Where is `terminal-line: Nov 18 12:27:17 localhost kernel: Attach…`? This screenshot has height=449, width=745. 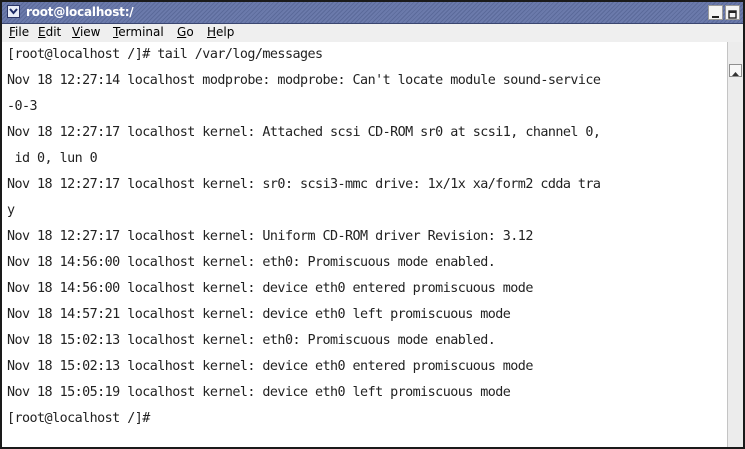 terminal-line: Nov 18 12:27:17 localhost kernel: Attach… is located at coordinates (304, 132).